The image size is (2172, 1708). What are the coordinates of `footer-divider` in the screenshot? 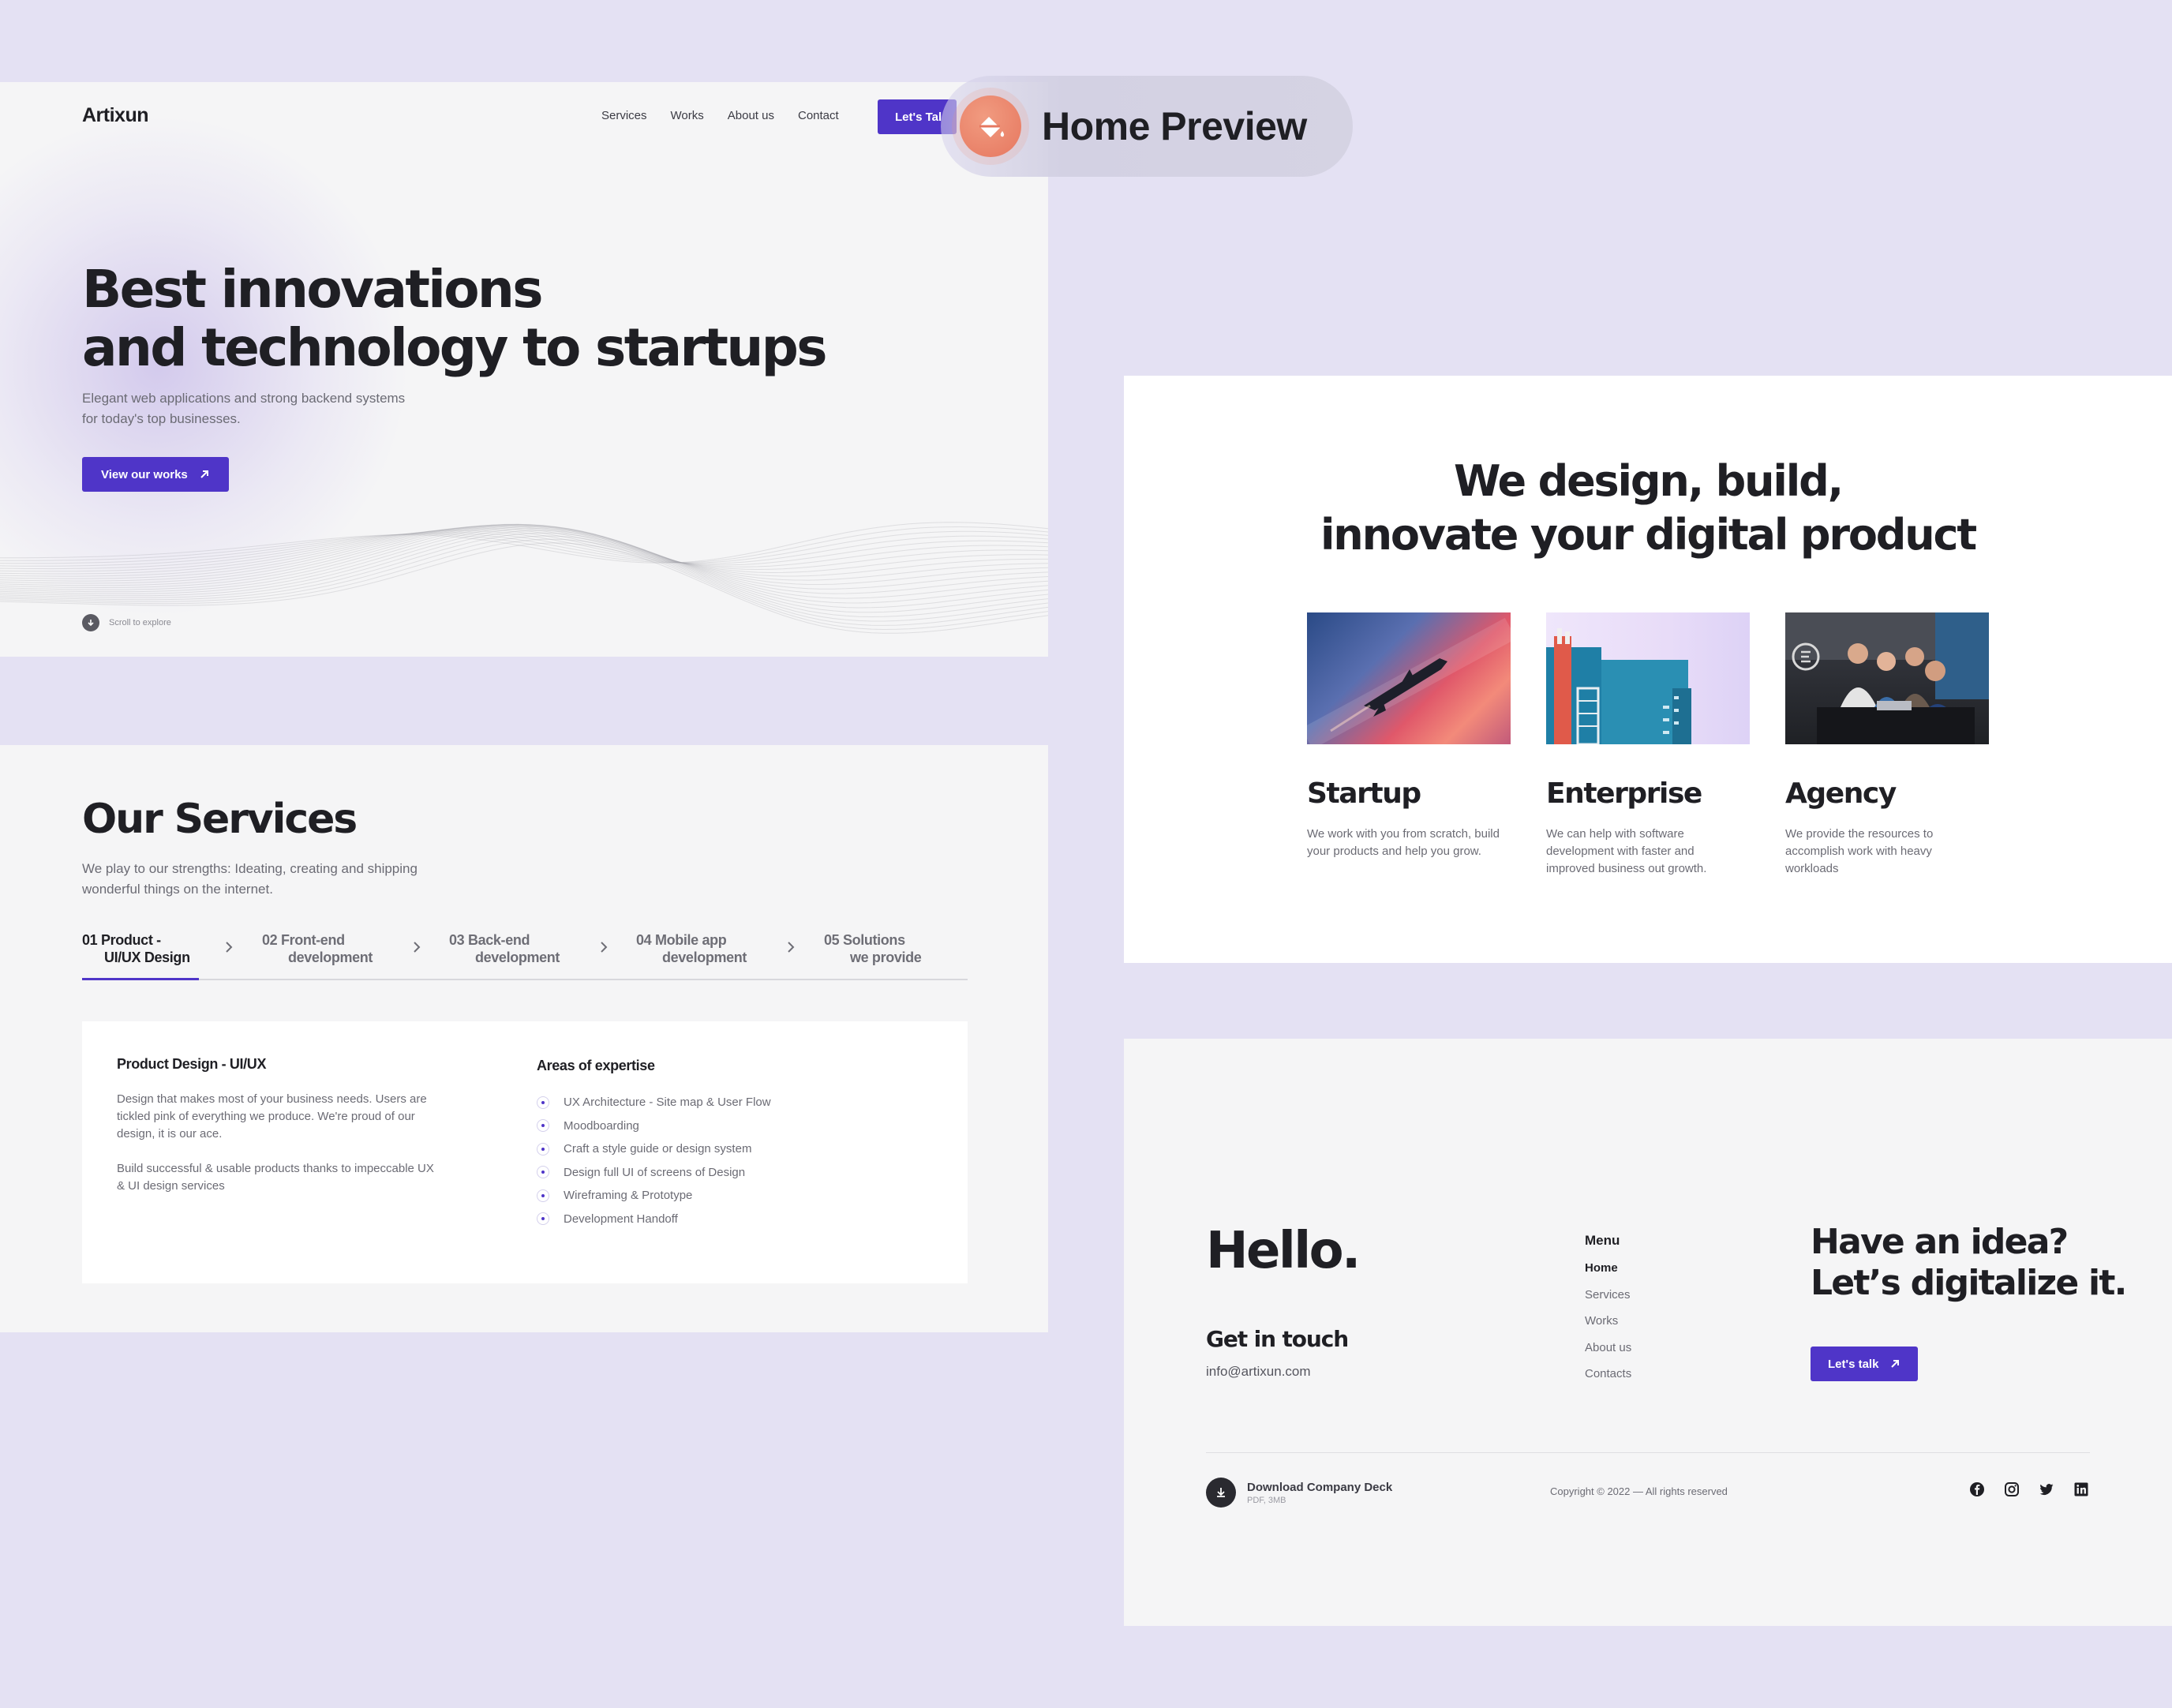 It's located at (1648, 1452).